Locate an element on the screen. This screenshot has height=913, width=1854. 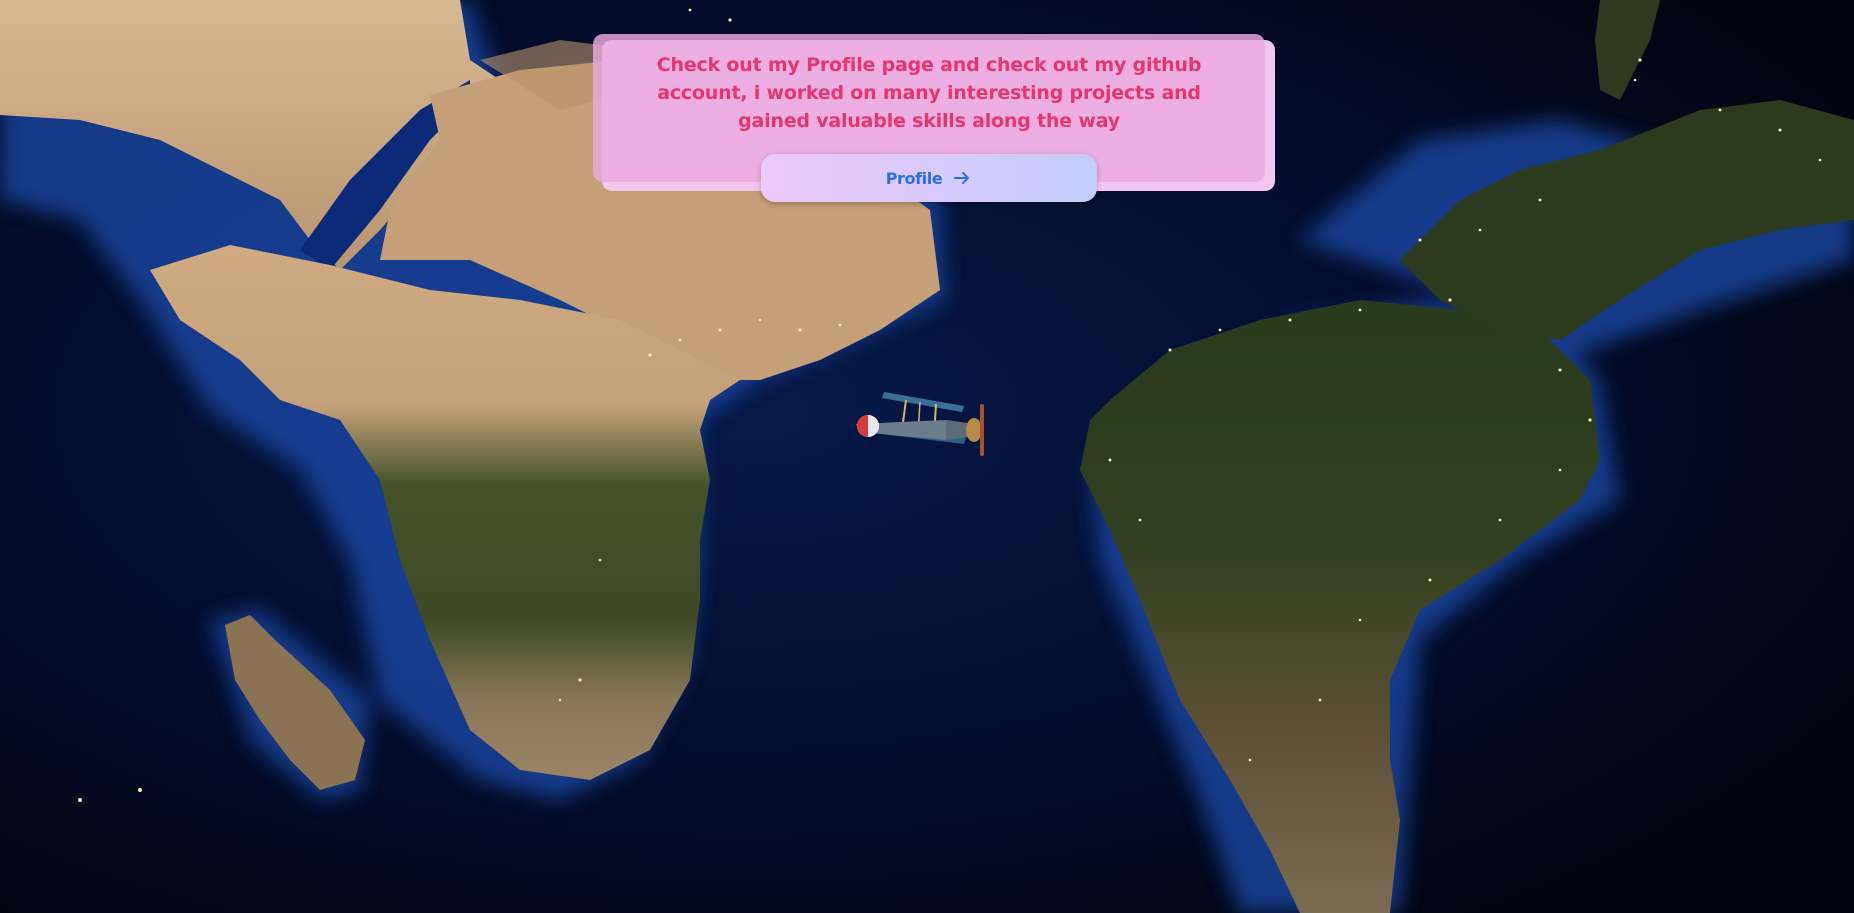
arrow-right-icon is located at coordinates (962, 178).